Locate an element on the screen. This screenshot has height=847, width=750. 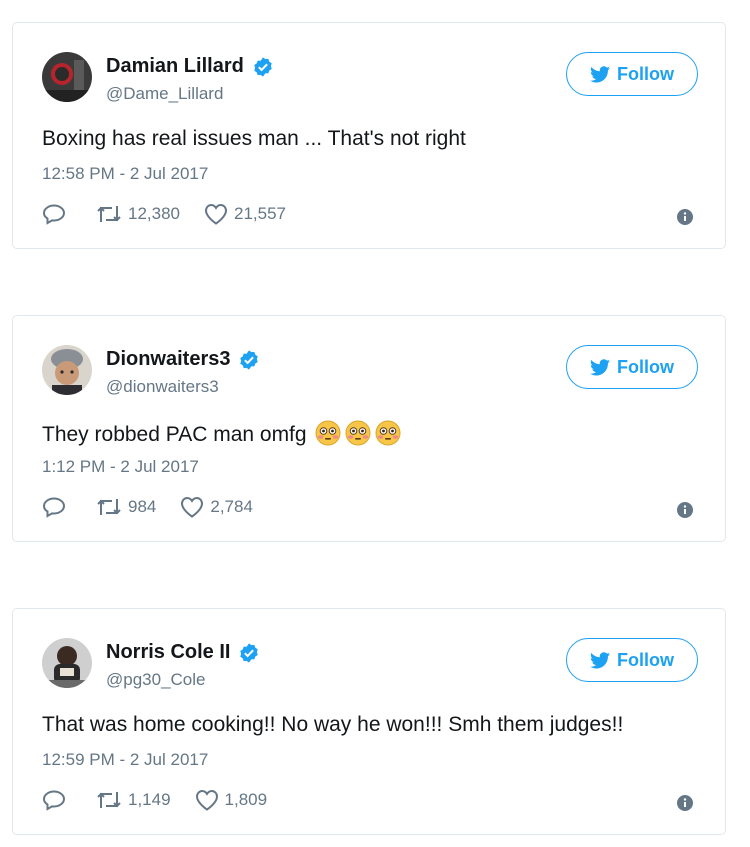
like-button: 21,557 is located at coordinates (245, 214).